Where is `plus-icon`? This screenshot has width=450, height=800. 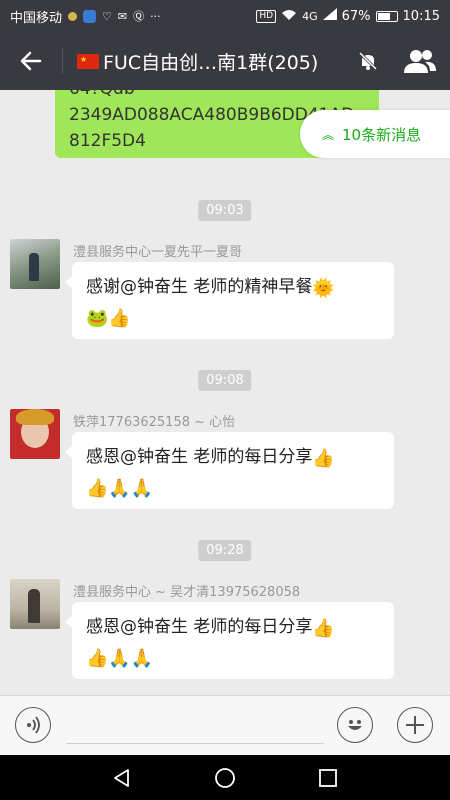
plus-icon is located at coordinates (415, 725).